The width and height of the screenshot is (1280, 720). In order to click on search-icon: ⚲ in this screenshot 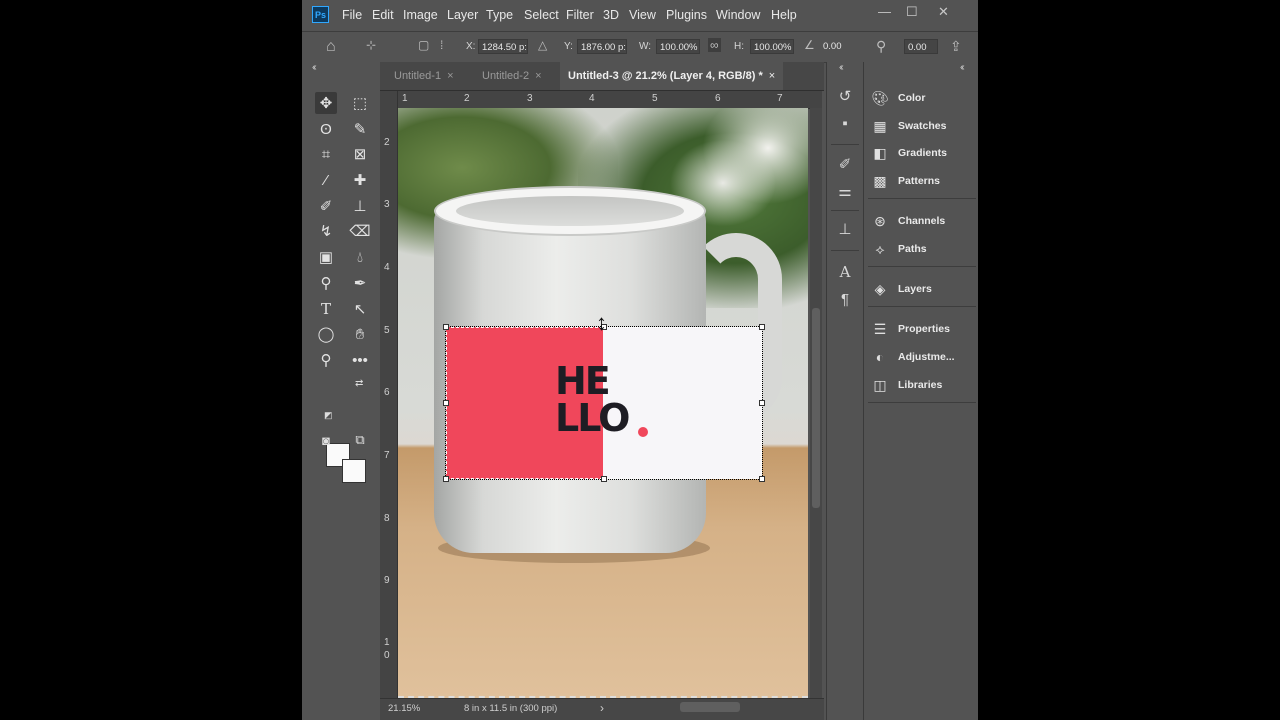, I will do `click(881, 46)`.